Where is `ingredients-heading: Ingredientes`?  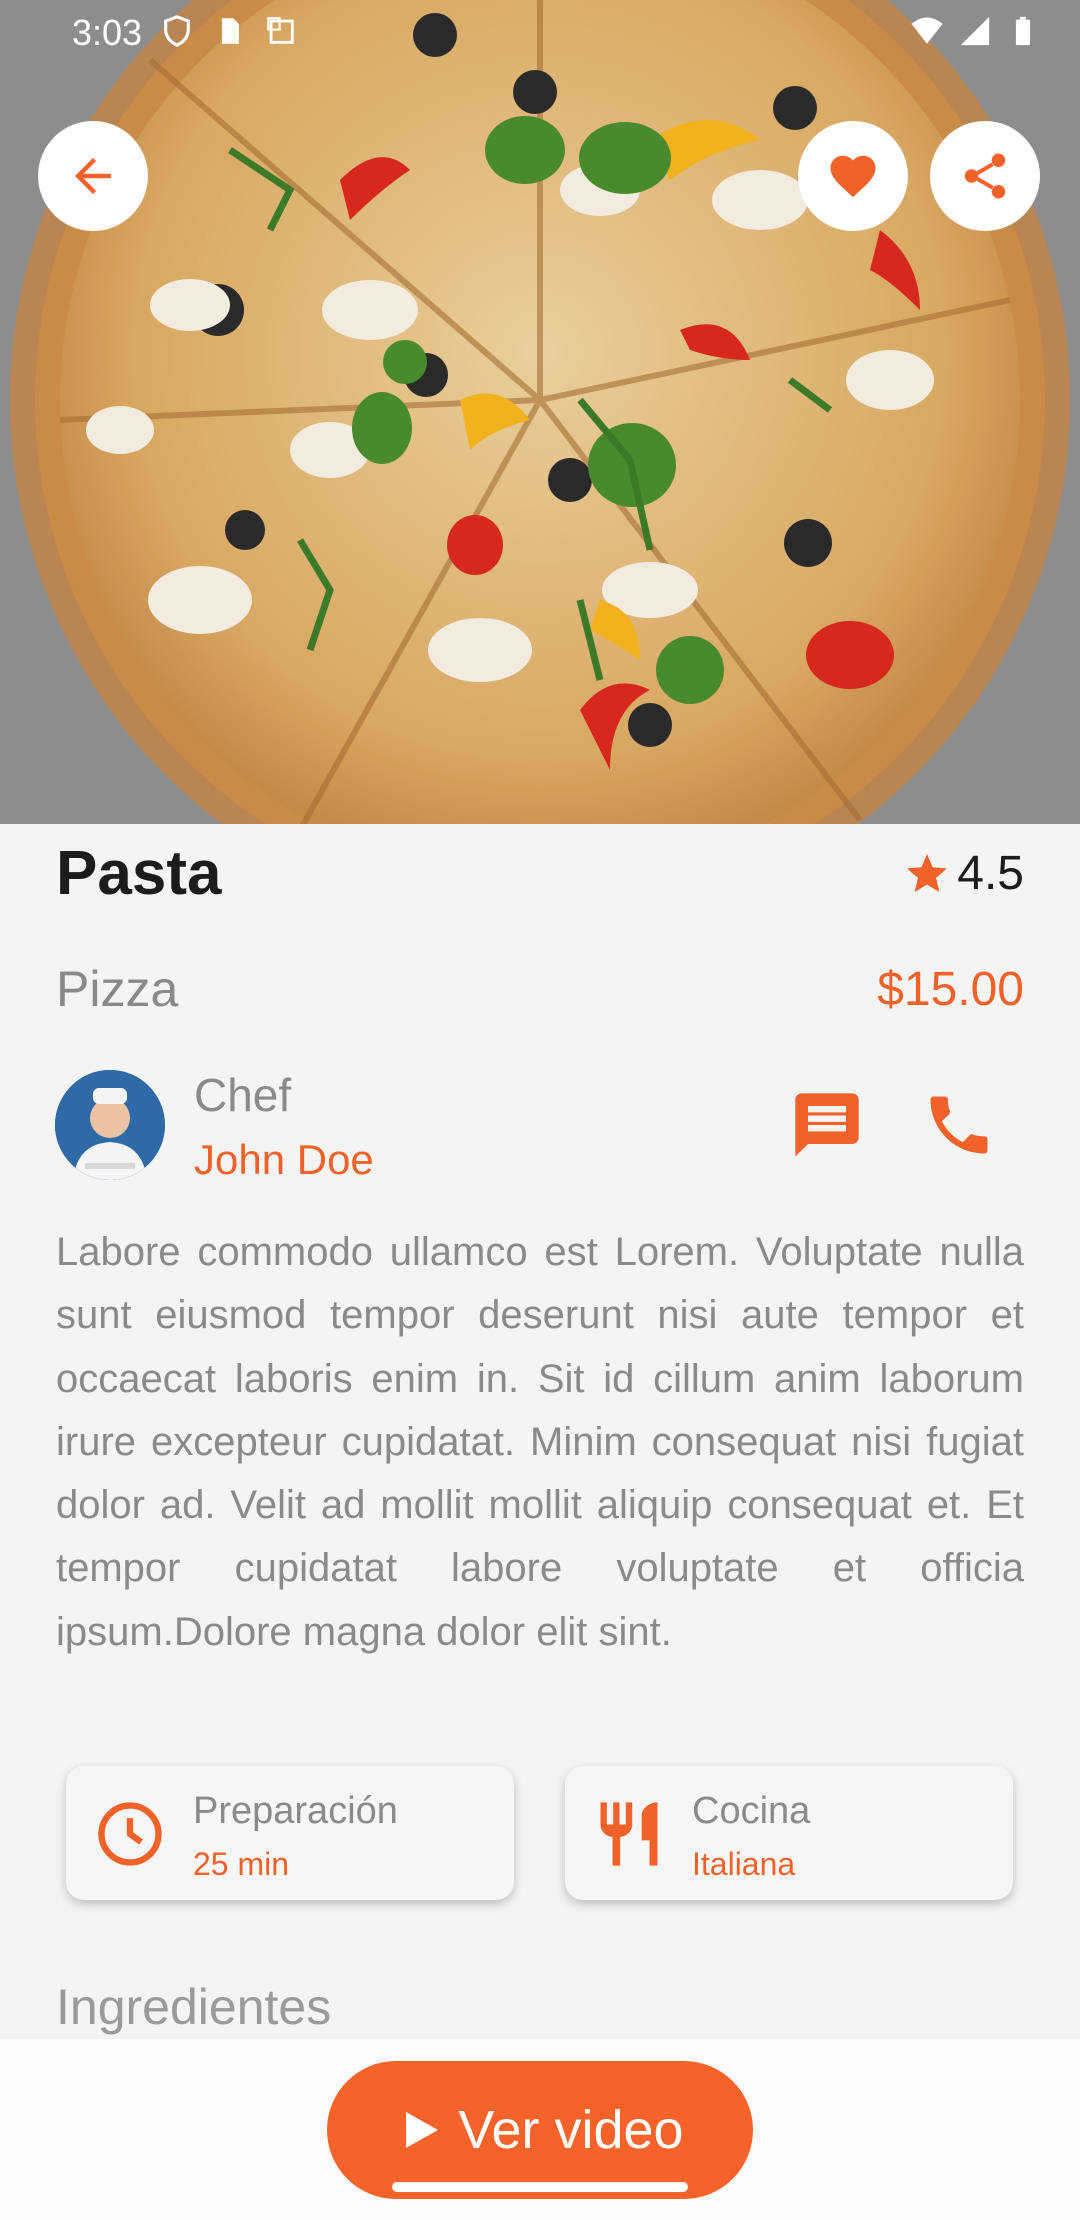
ingredients-heading: Ingredientes is located at coordinates (194, 2007).